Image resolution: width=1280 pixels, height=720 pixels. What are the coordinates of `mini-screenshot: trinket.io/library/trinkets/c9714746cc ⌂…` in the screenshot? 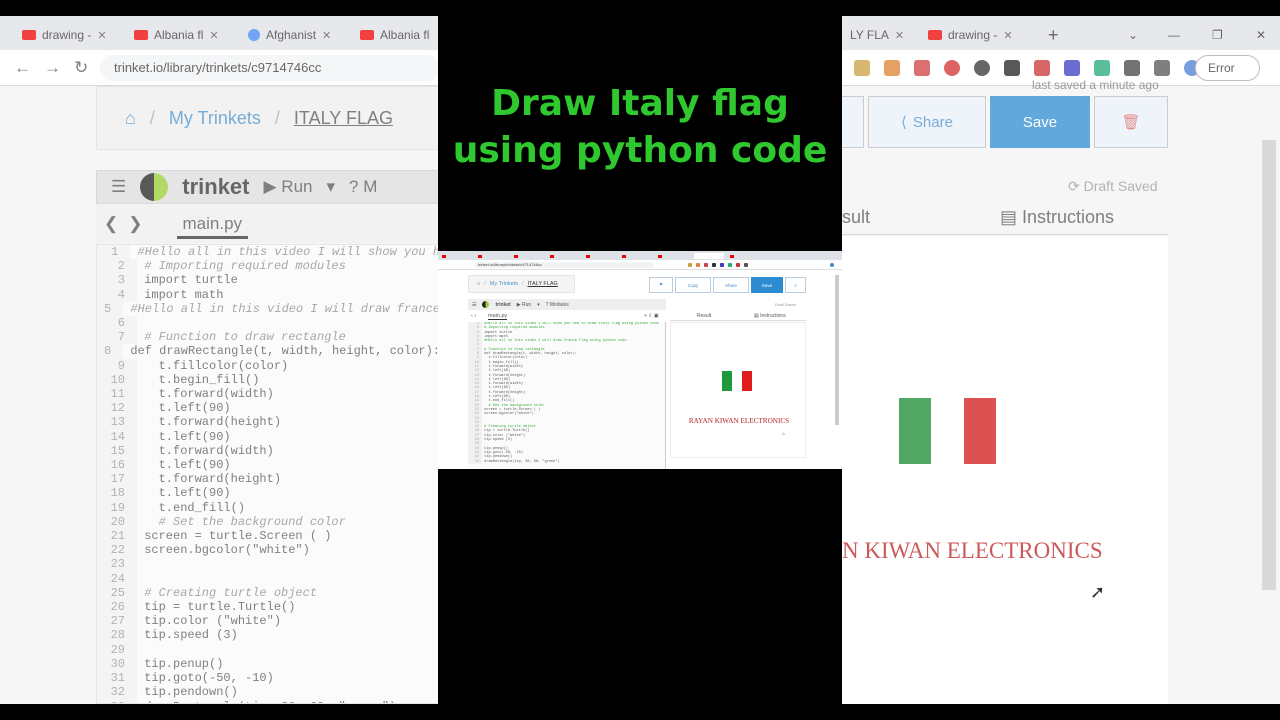 It's located at (640, 360).